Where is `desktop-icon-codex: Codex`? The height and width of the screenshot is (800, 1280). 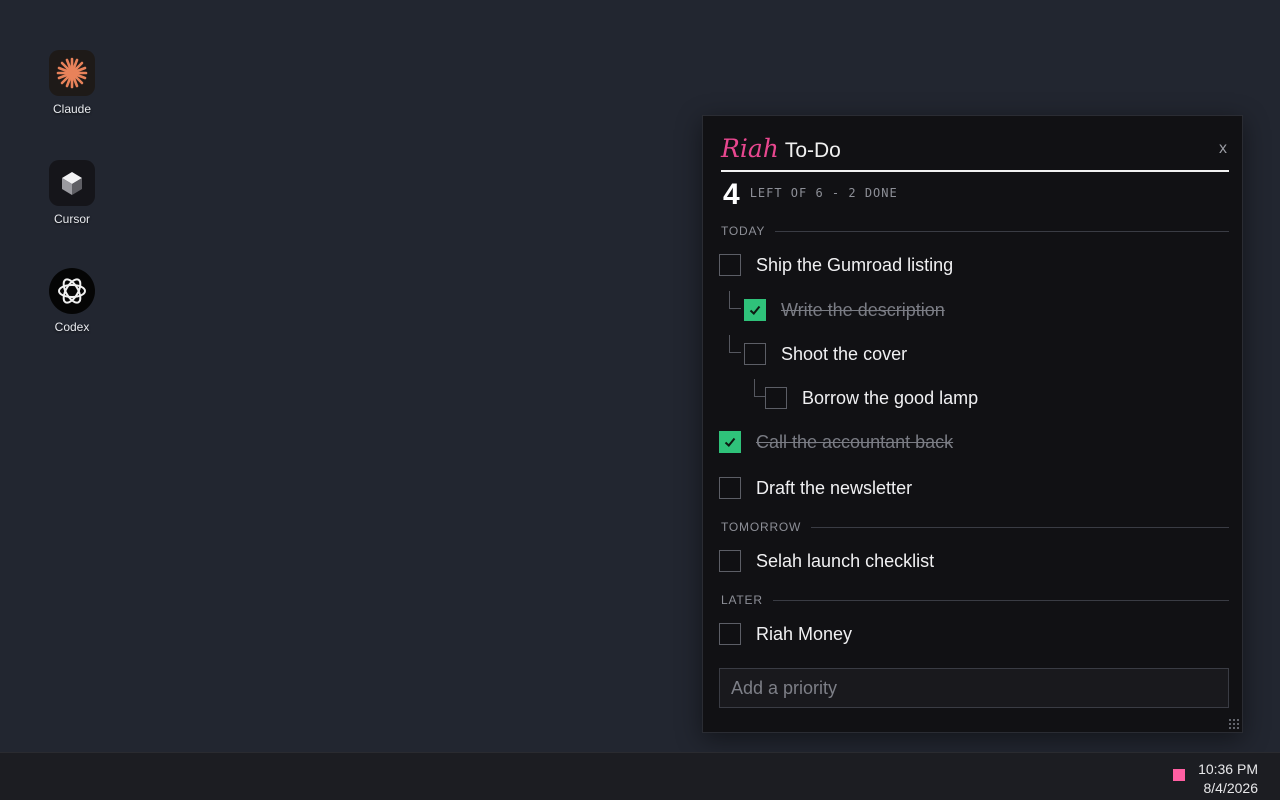
desktop-icon-codex: Codex is located at coordinates (72, 301).